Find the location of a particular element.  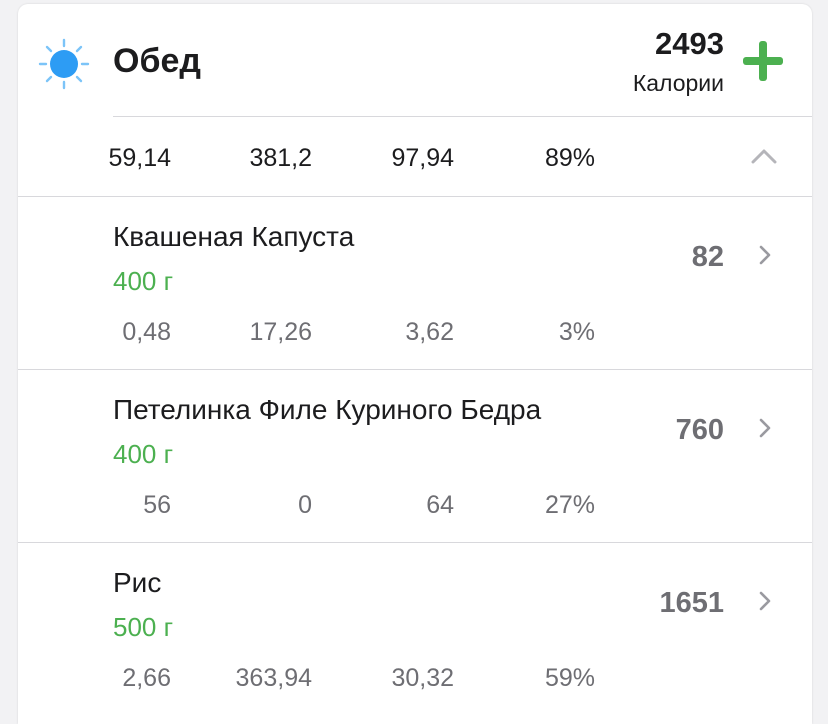

food-item-value: 56 is located at coordinates (157, 505).